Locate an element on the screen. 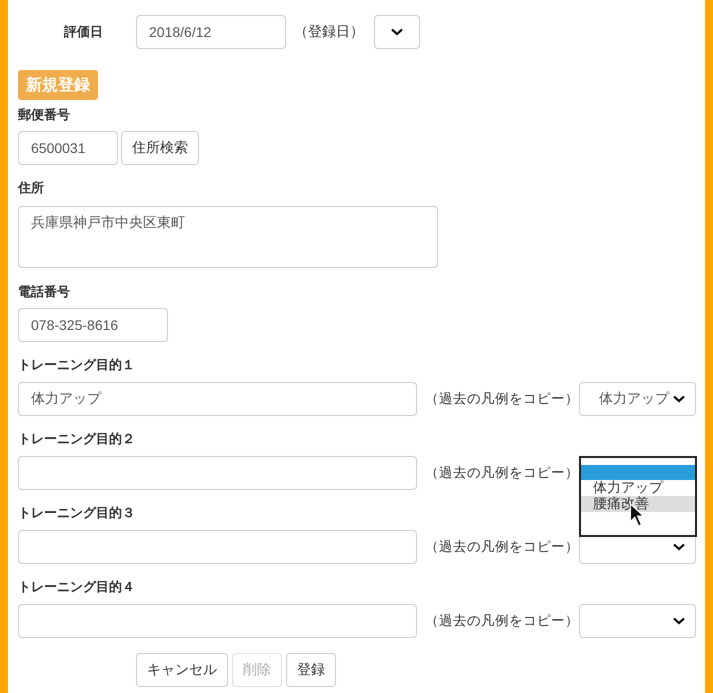 The height and width of the screenshot is (693, 713). list-option: 体力アップ is located at coordinates (638, 488).